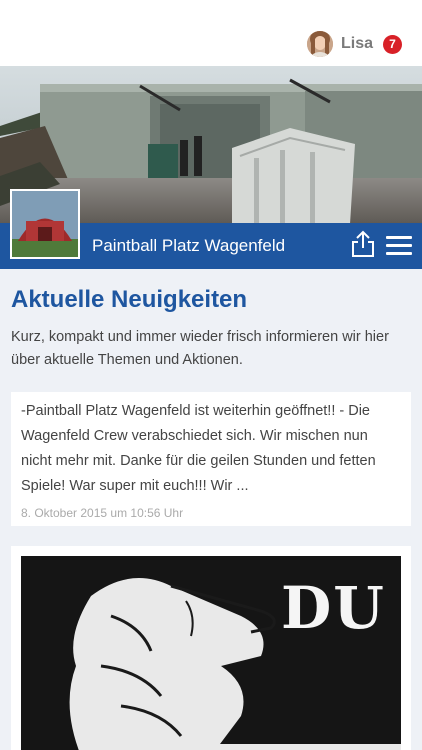 This screenshot has height=750, width=422. Describe the element at coordinates (45, 224) in the screenshot. I see `venue-thumbnail` at that location.